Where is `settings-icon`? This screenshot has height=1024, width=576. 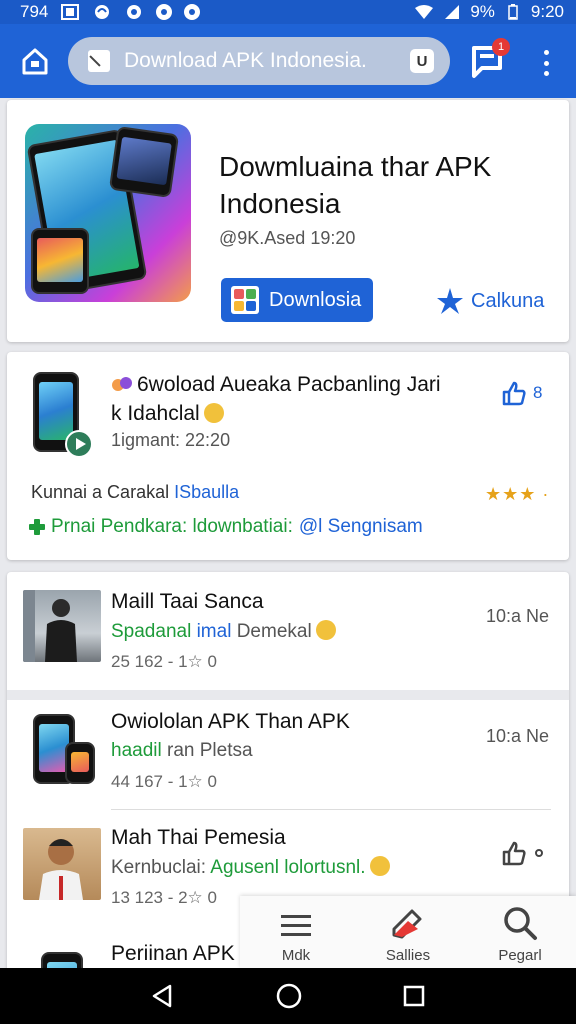 settings-icon is located at coordinates (134, 12).